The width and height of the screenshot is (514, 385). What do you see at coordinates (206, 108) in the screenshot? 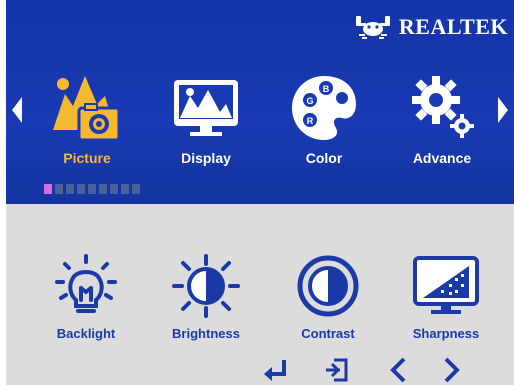
I see `display-icon` at bounding box center [206, 108].